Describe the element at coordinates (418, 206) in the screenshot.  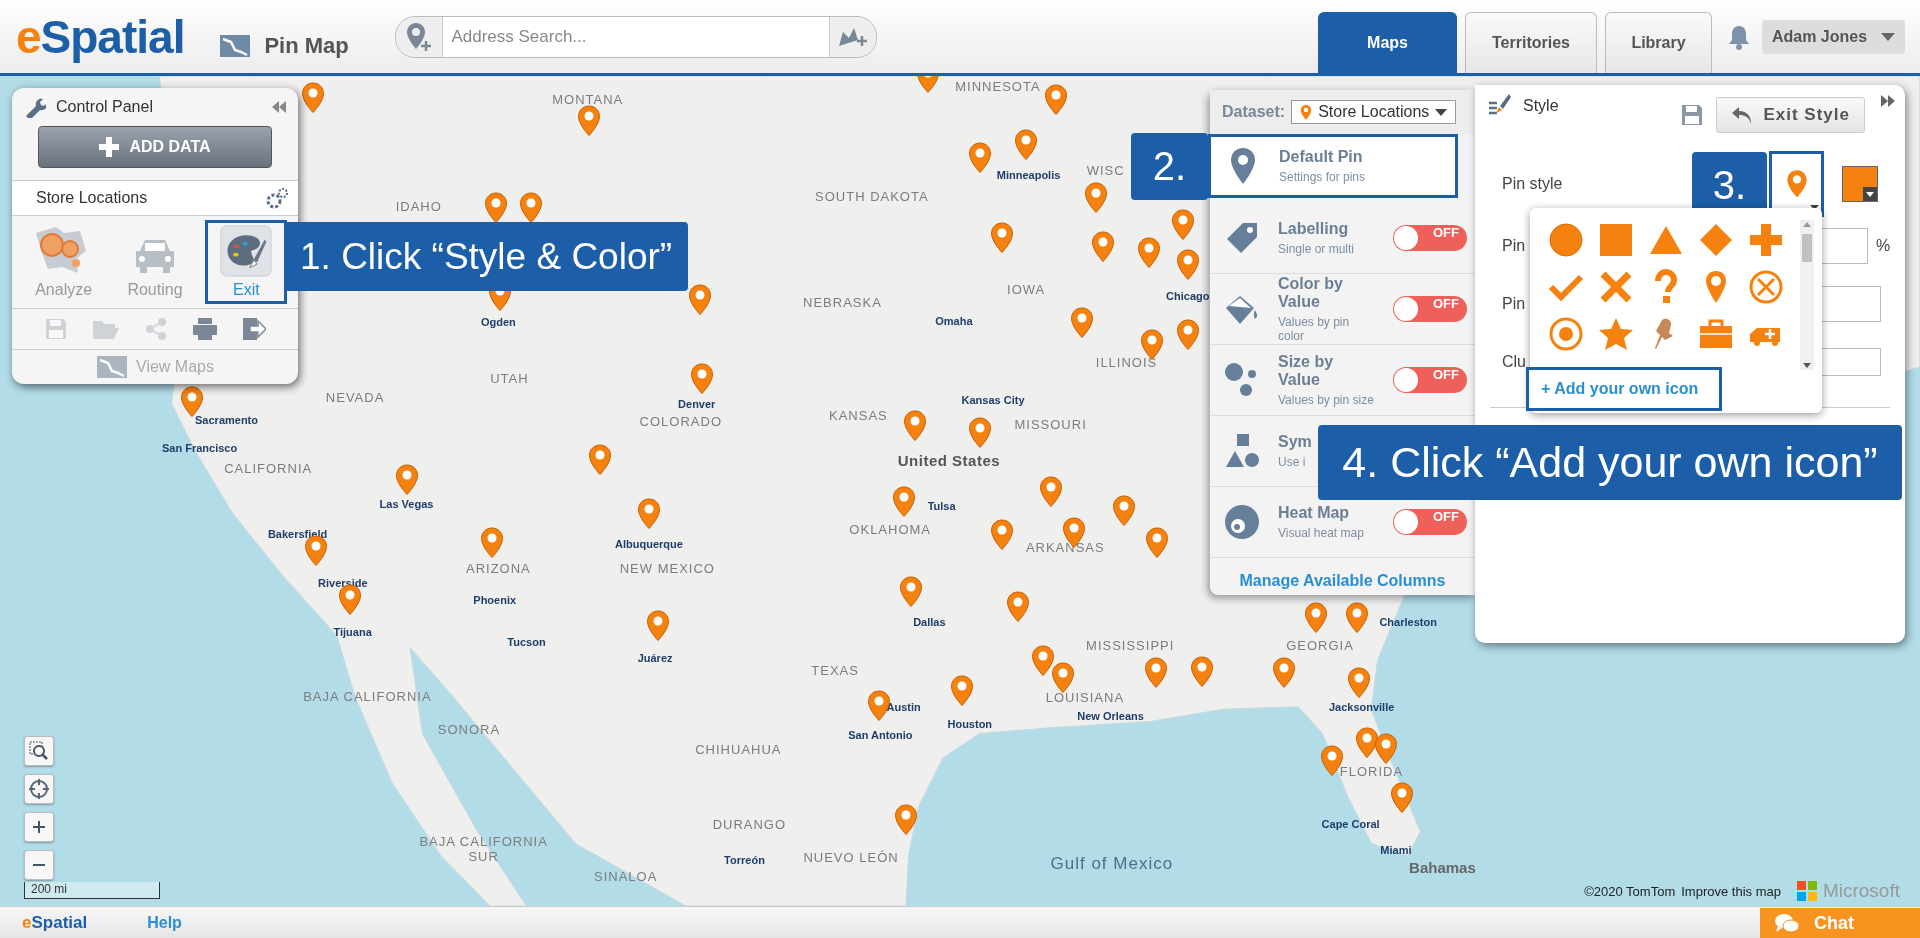
I see `map-label: IDAHO` at that location.